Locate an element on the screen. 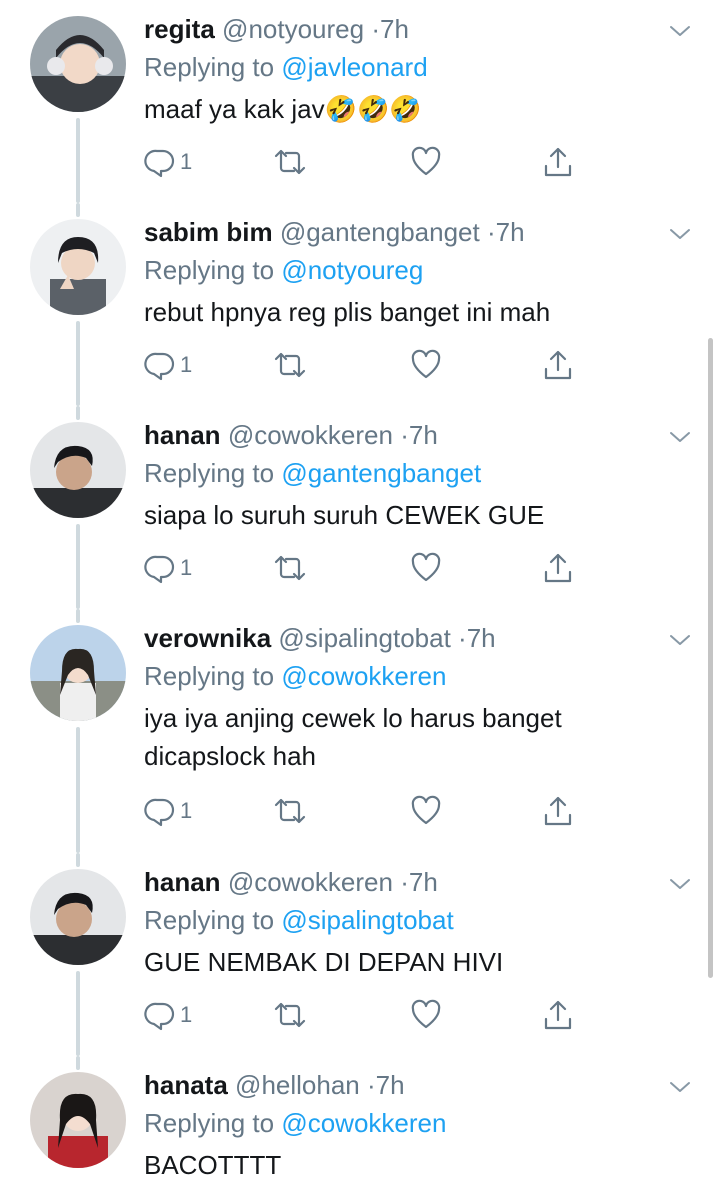 The width and height of the screenshot is (720, 1200). tweet-header: verownika @sipalingtobat ·7h is located at coordinates (320, 638).